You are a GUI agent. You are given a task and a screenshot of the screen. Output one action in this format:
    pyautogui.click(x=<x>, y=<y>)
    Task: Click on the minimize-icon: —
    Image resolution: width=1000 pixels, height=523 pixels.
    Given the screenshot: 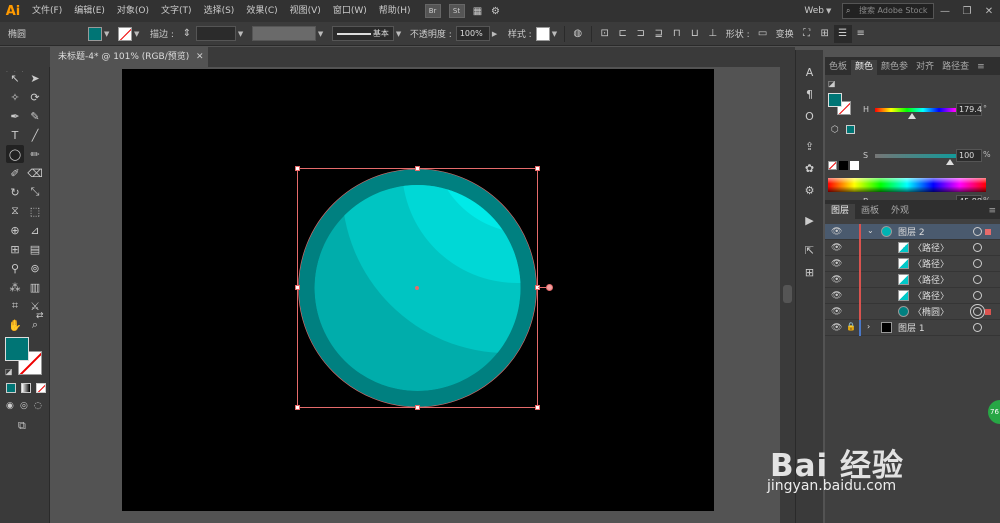 What is the action you would take?
    pyautogui.click(x=945, y=11)
    